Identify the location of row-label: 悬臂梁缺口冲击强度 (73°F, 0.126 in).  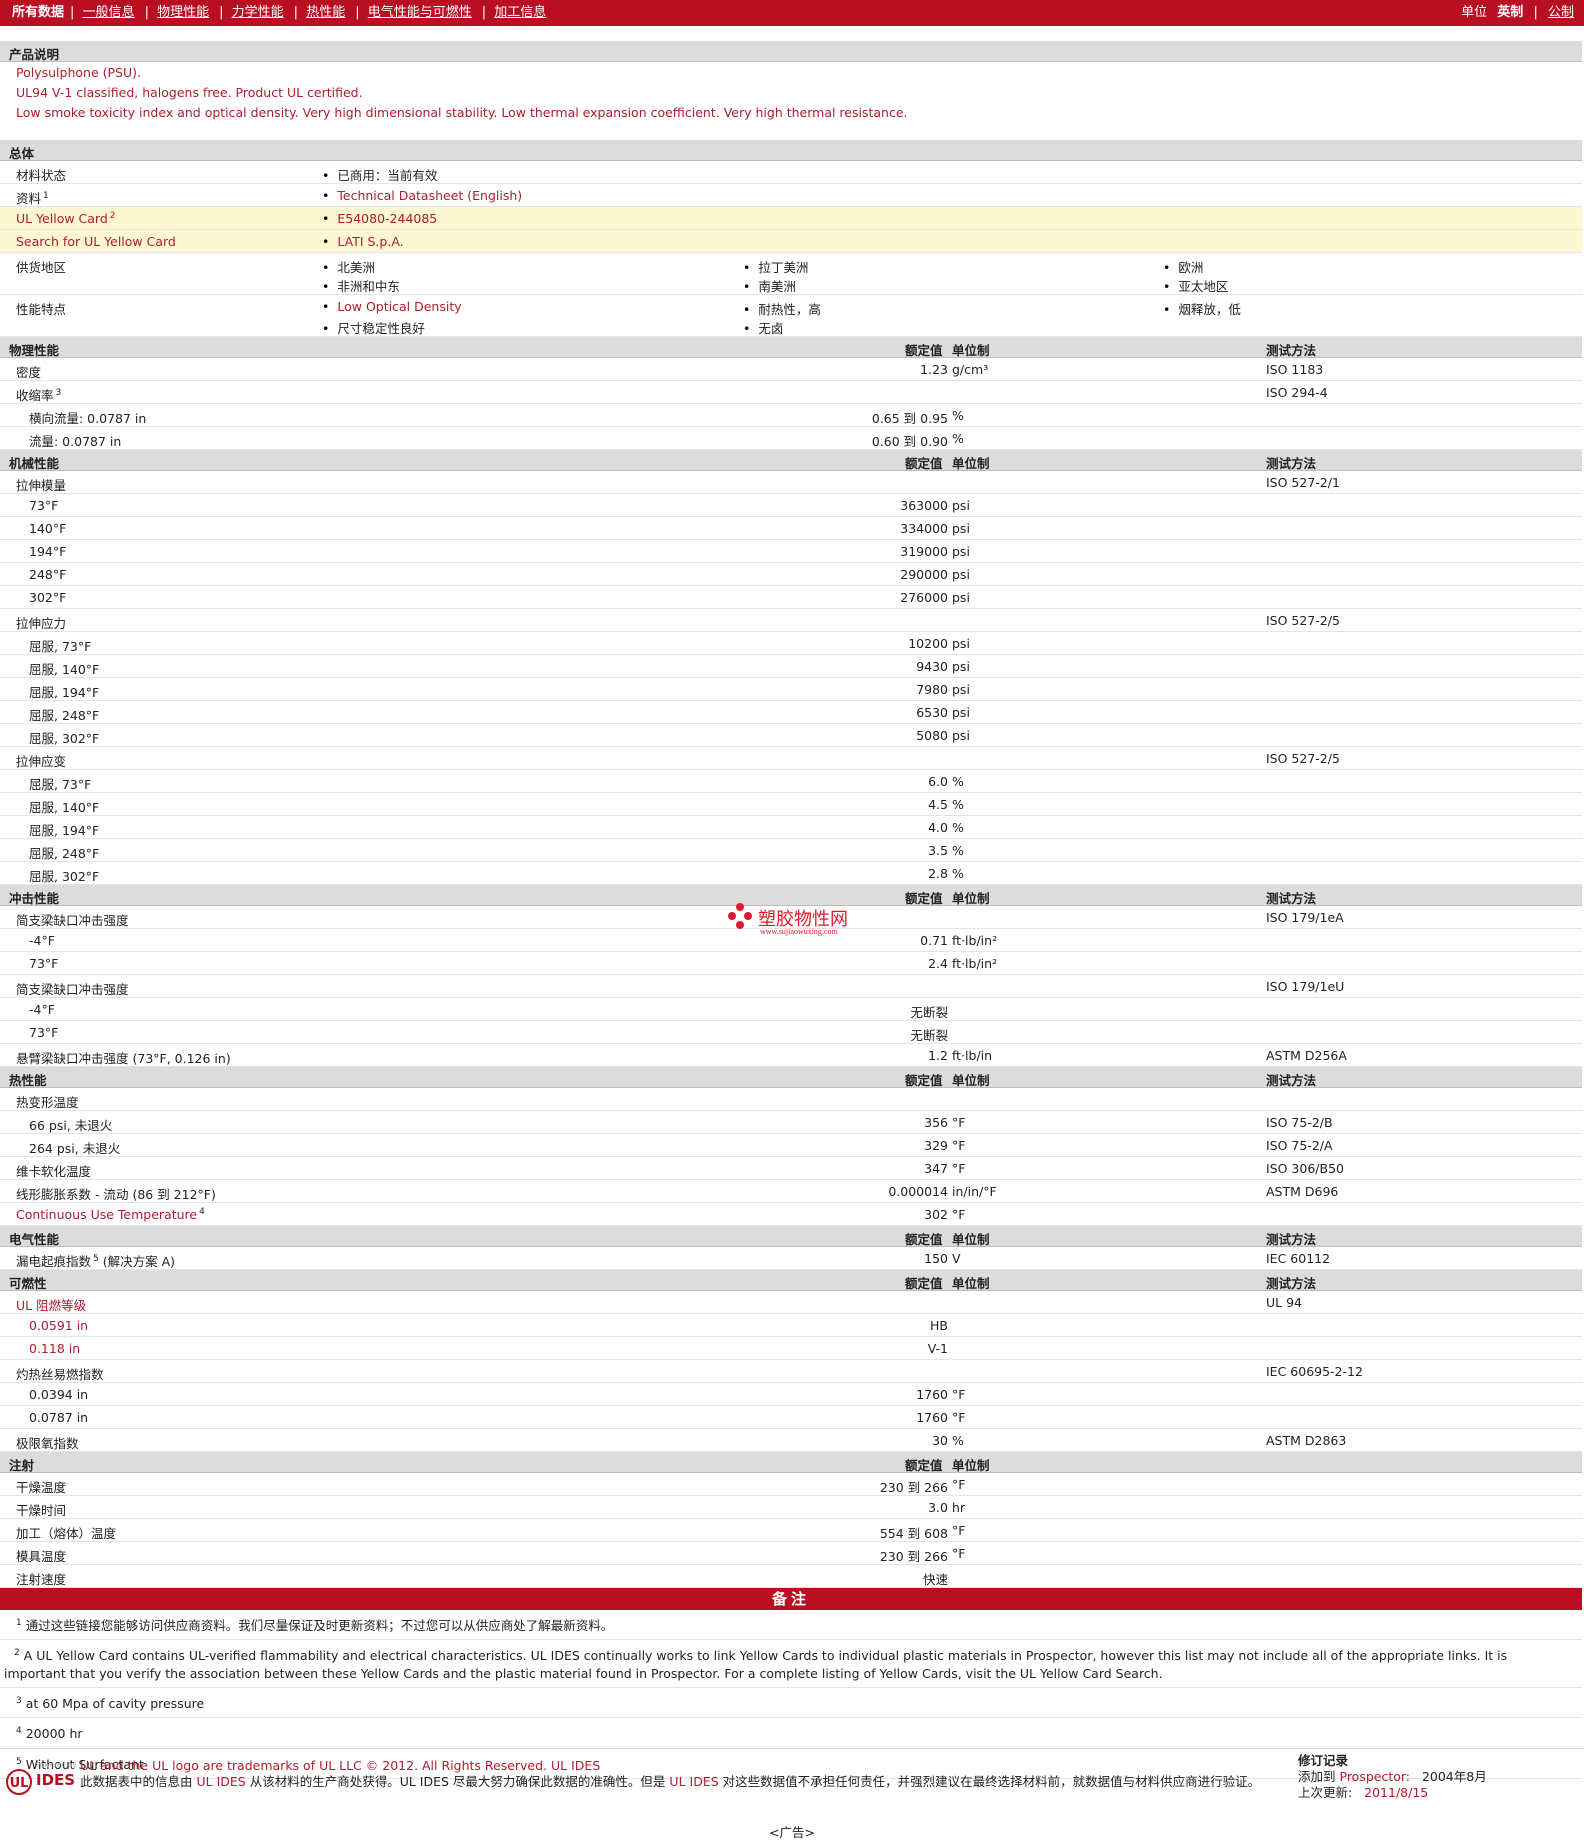
(123, 1058).